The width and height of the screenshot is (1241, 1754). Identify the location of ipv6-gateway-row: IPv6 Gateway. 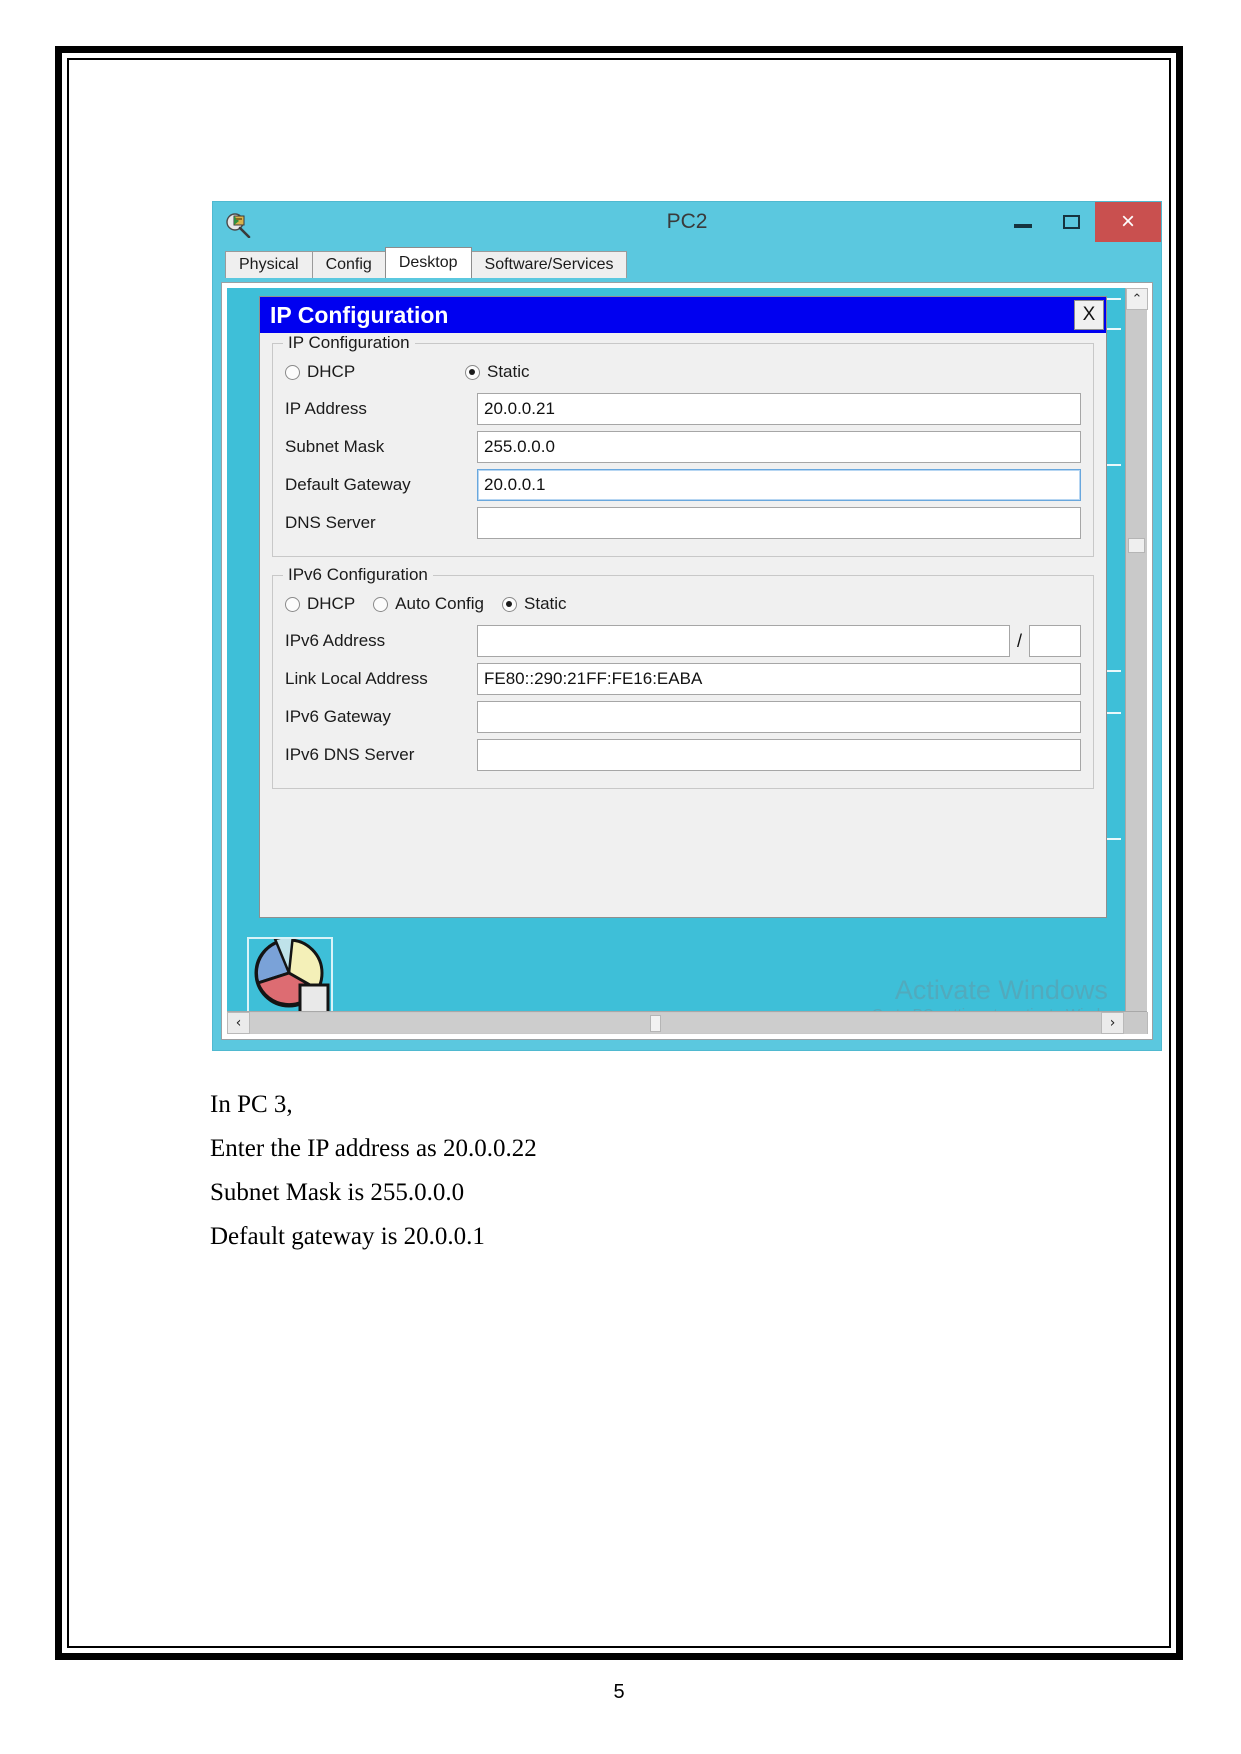
(683, 717).